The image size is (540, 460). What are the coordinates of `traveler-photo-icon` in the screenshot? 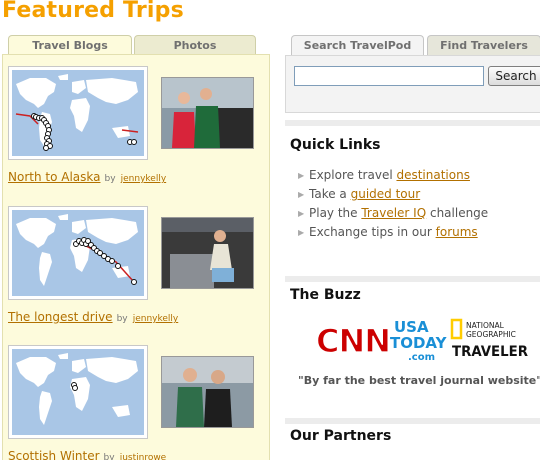 It's located at (207, 253).